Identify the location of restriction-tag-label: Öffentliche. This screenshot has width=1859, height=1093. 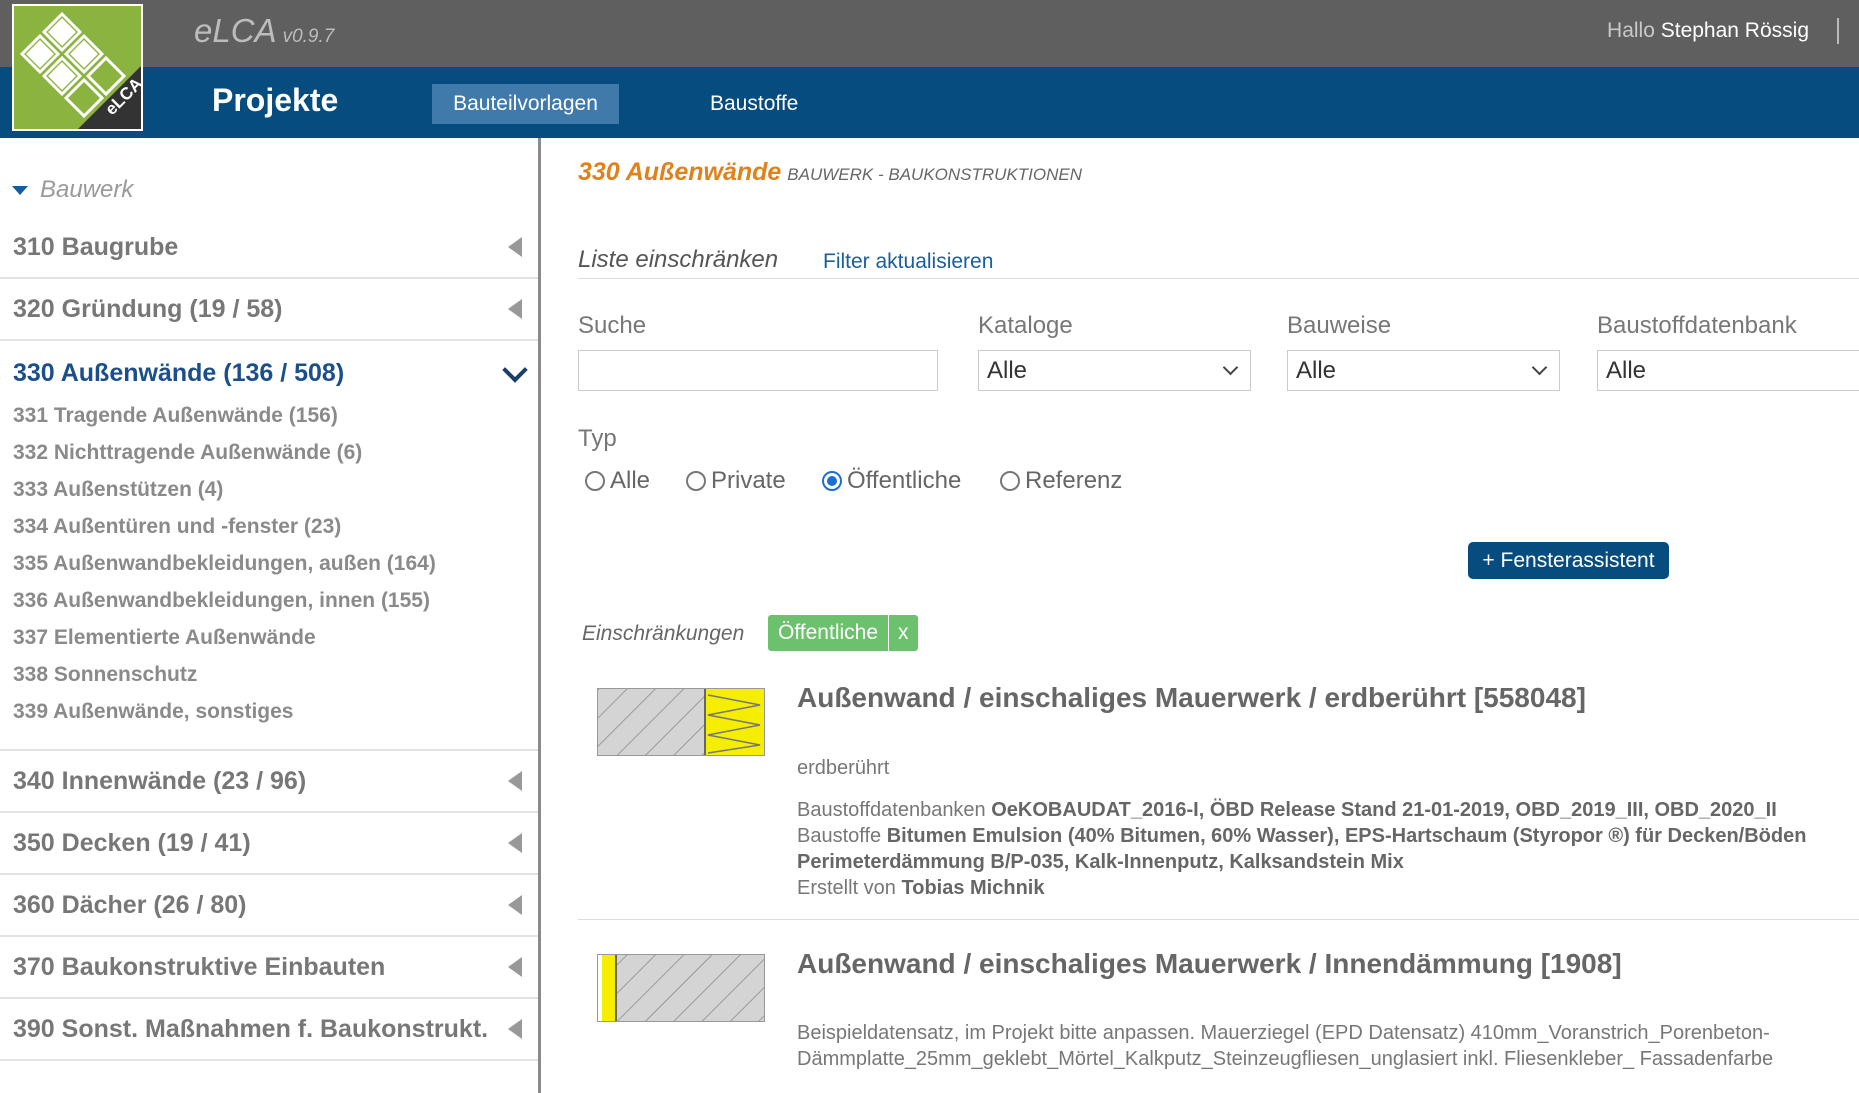
(828, 632).